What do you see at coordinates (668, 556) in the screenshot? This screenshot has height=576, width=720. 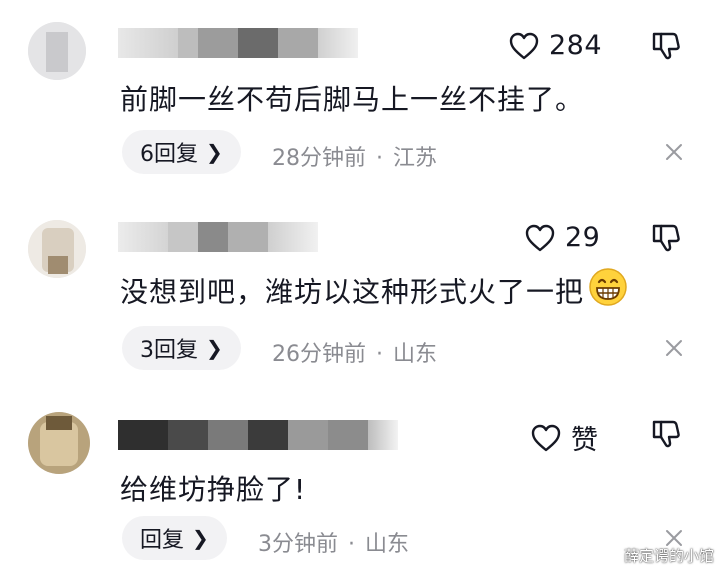 I see `watermark: 薛定谔的小馆` at bounding box center [668, 556].